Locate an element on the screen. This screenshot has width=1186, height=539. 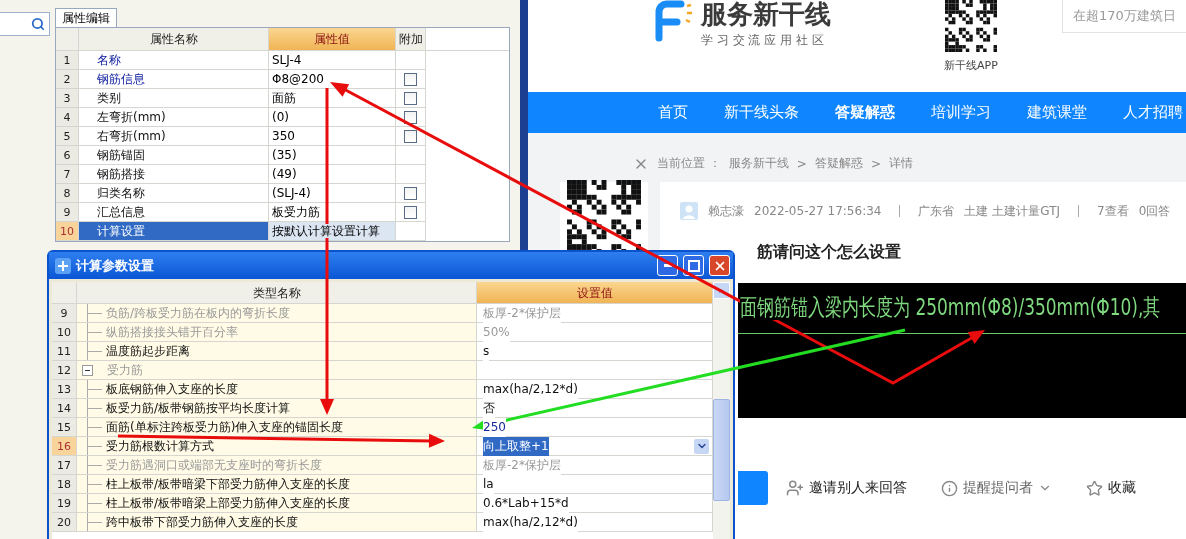
logo-icon is located at coordinates (675, 21).